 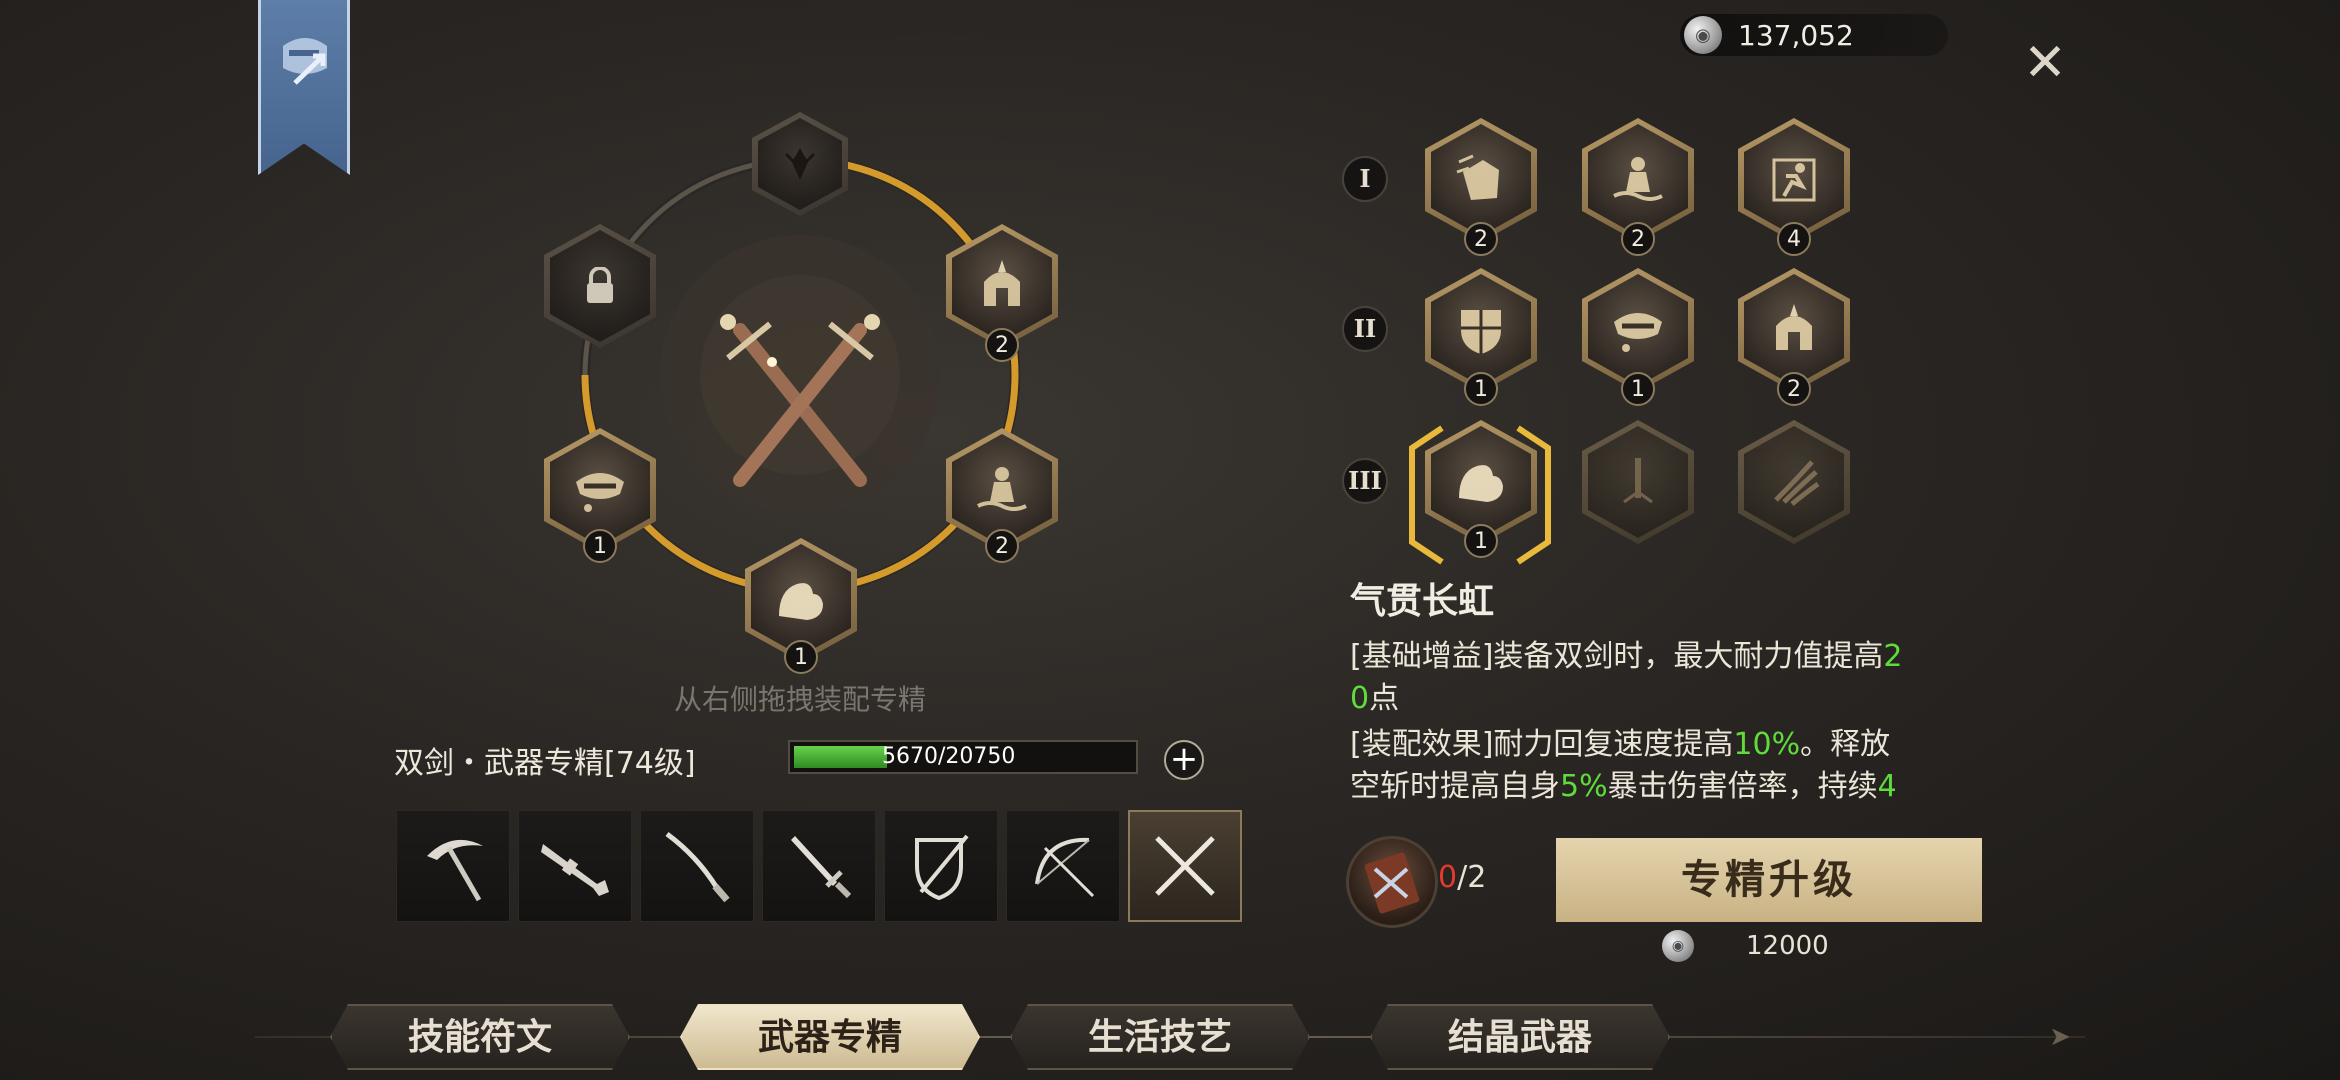 I want to click on sword-icon, so click(x=821, y=867).